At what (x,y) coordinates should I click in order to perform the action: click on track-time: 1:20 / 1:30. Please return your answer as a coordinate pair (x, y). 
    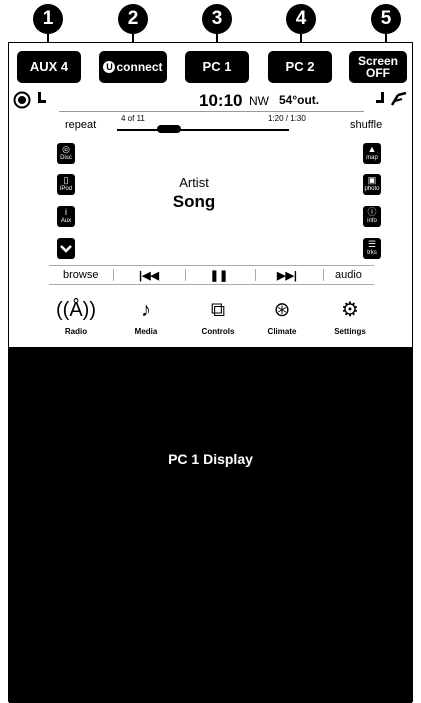
    Looking at the image, I should click on (287, 118).